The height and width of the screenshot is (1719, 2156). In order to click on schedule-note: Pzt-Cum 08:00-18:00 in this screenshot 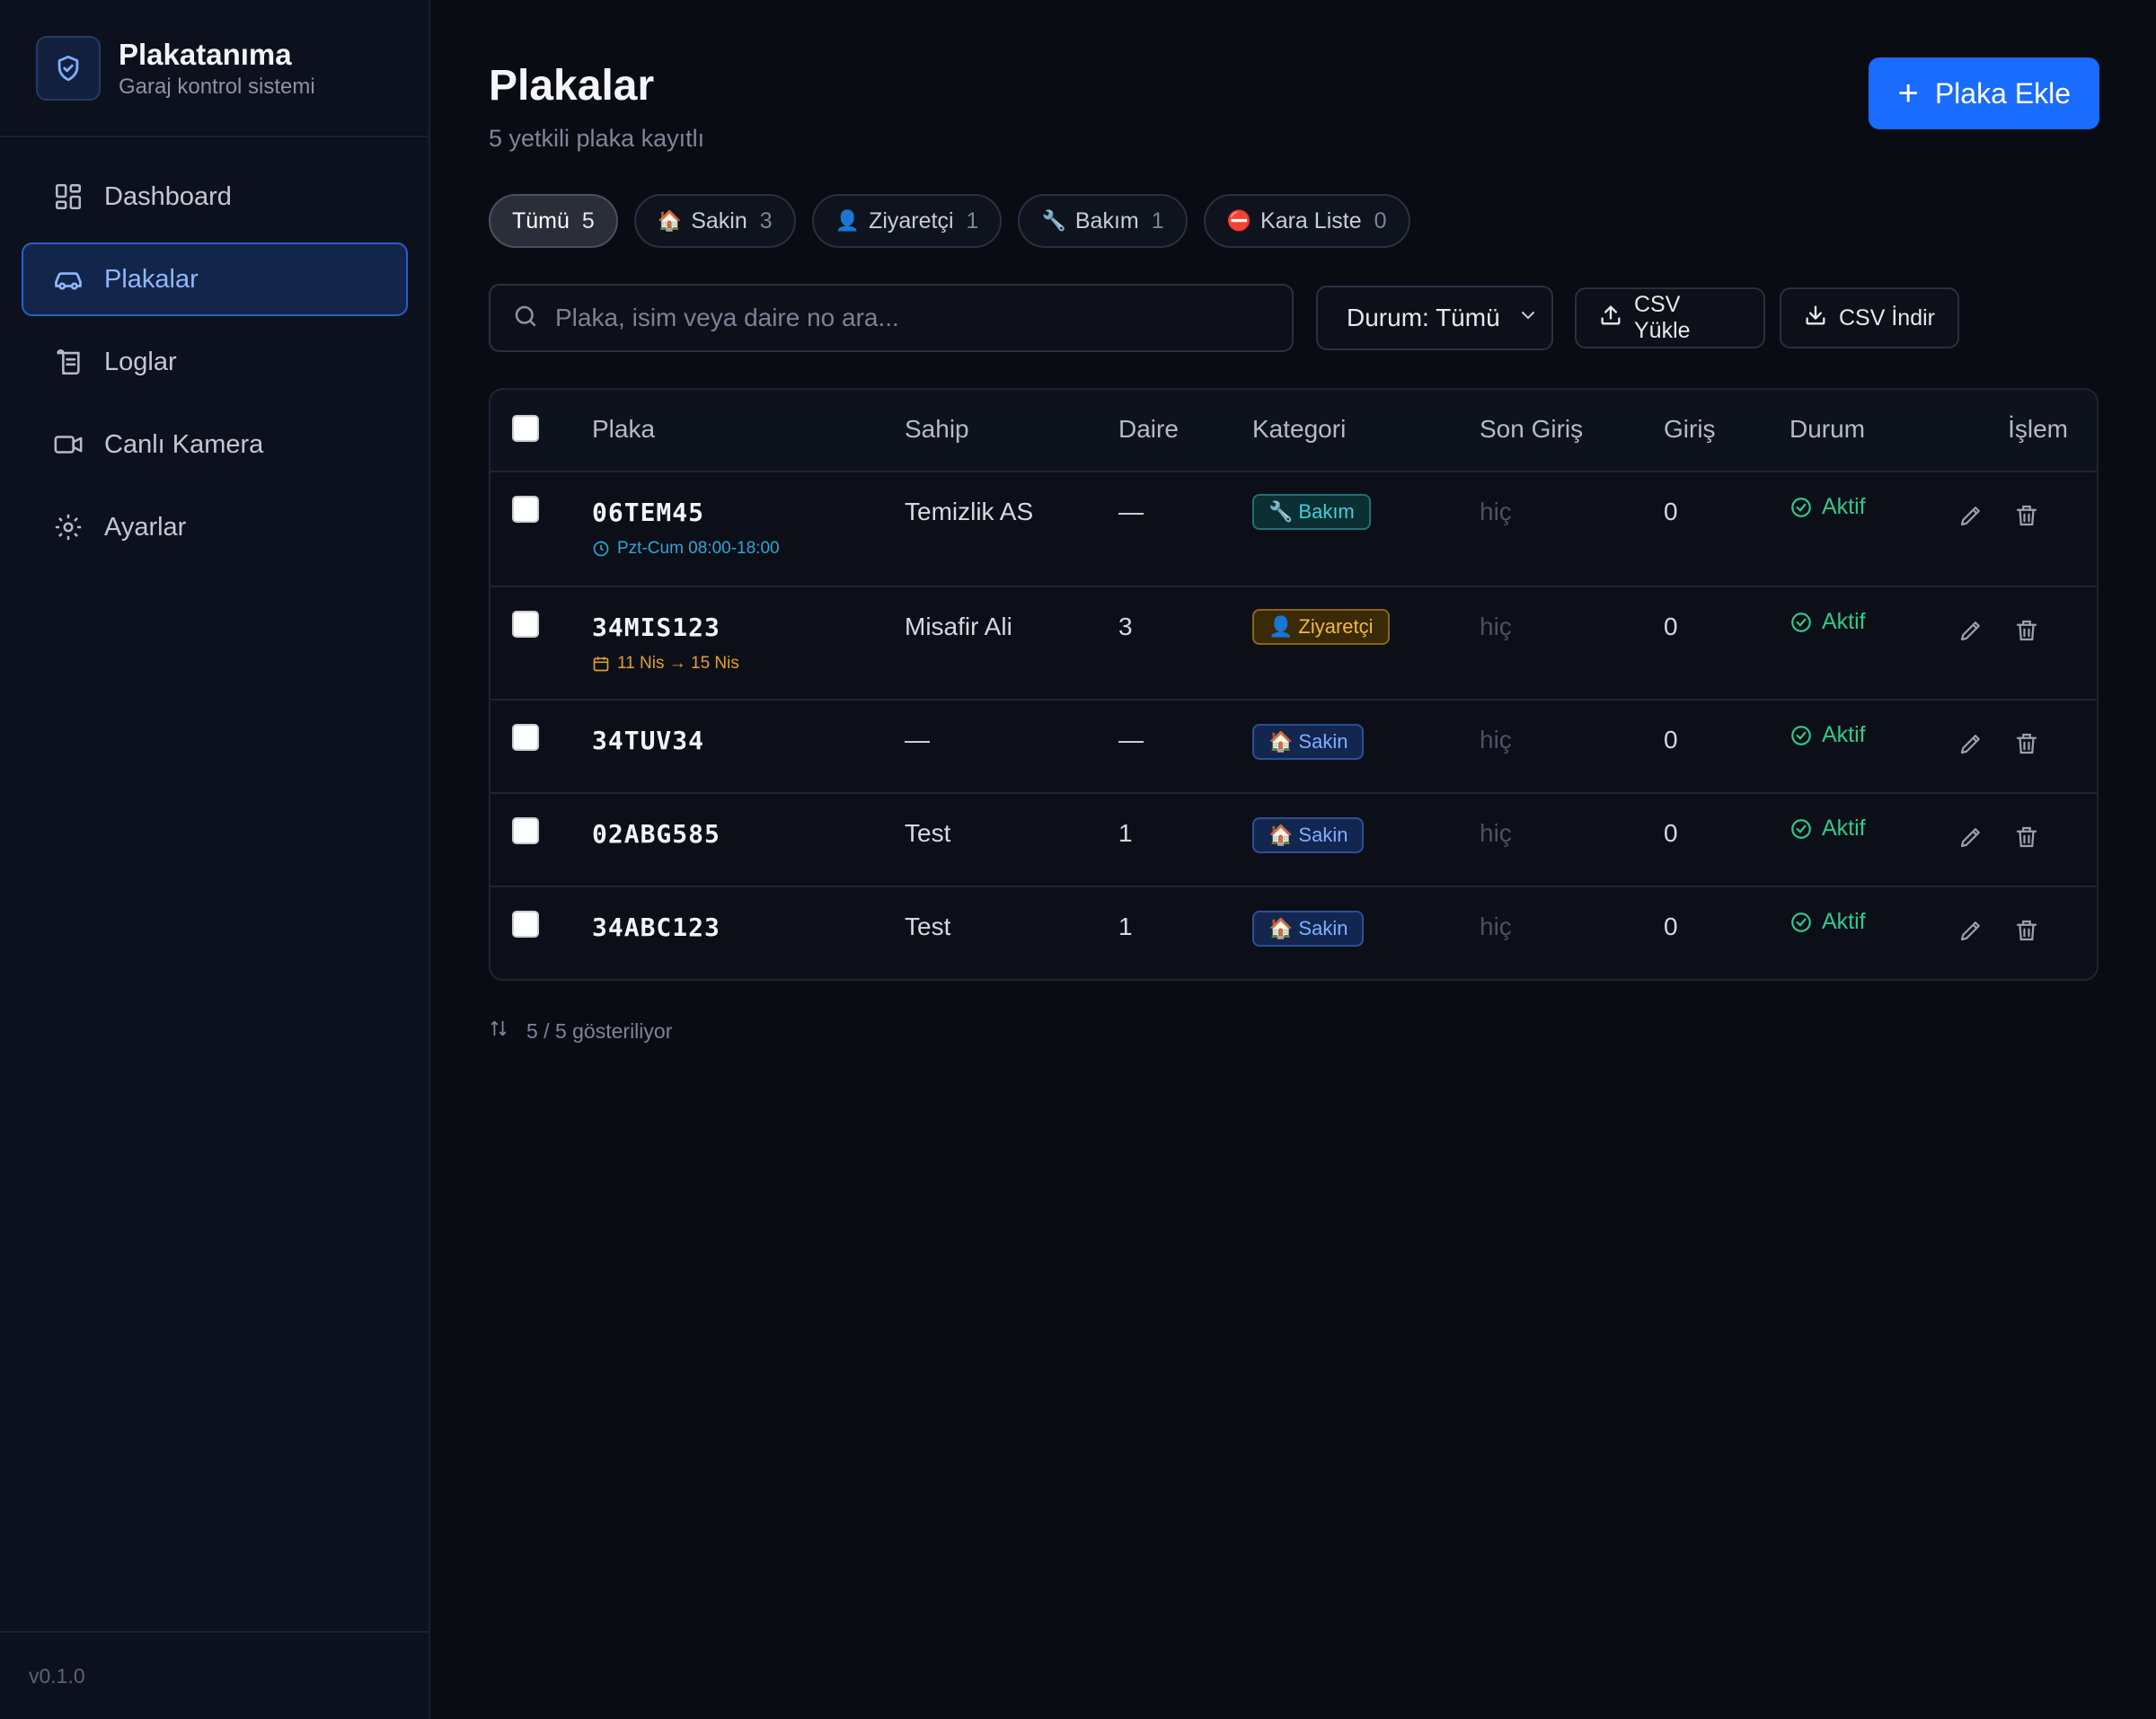, I will do `click(686, 549)`.